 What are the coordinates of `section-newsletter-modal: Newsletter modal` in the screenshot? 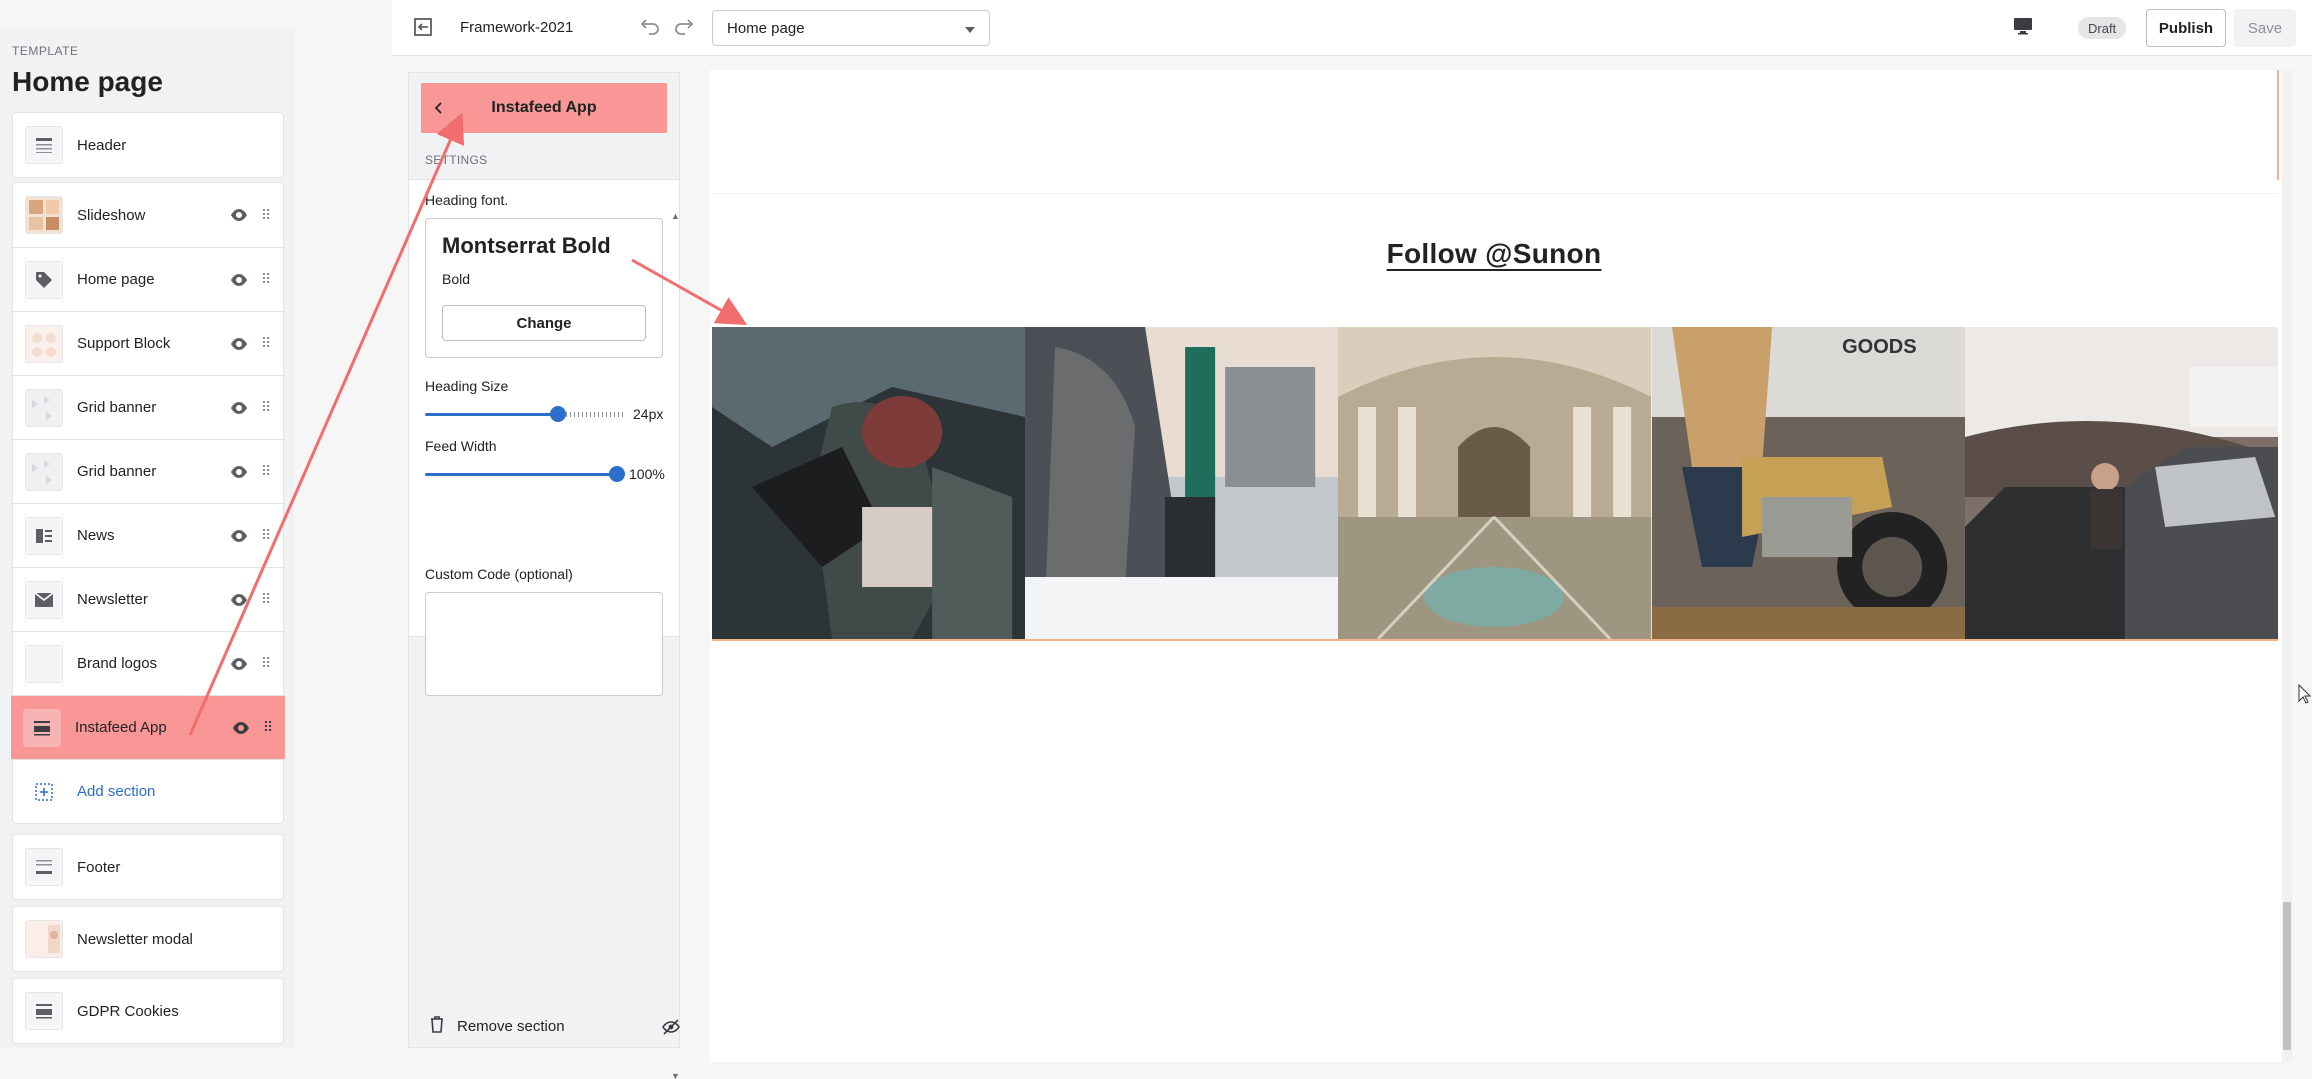 It's located at (148, 939).